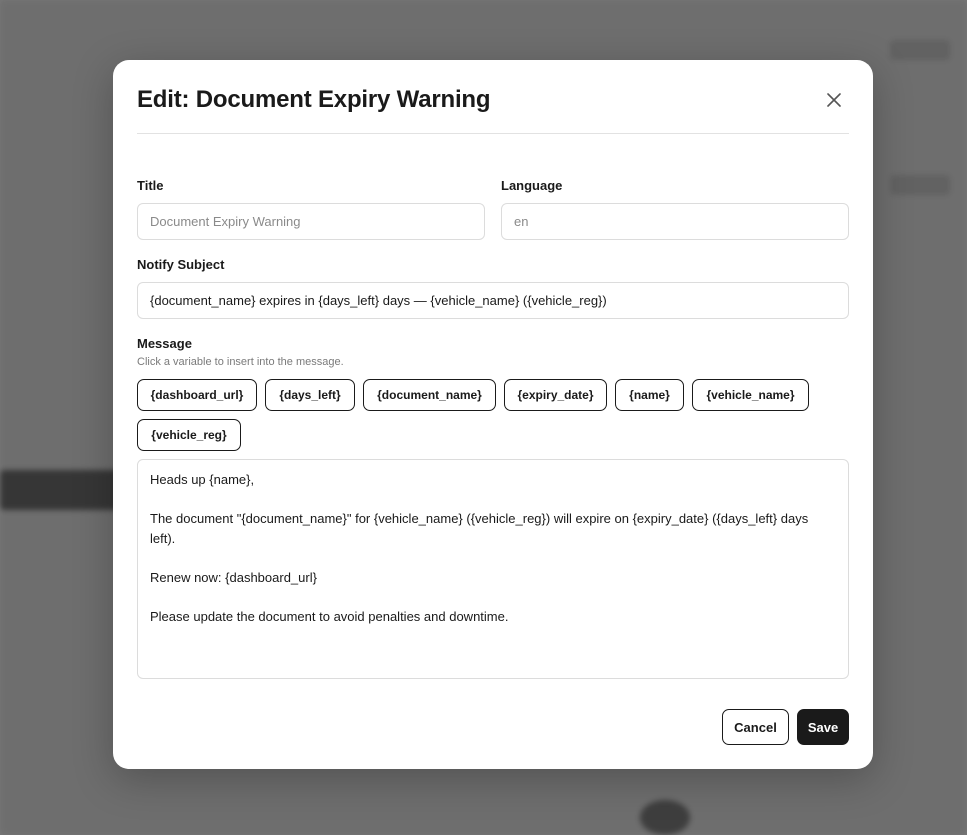 This screenshot has height=835, width=967. What do you see at coordinates (532, 185) in the screenshot?
I see `language-label: Language` at bounding box center [532, 185].